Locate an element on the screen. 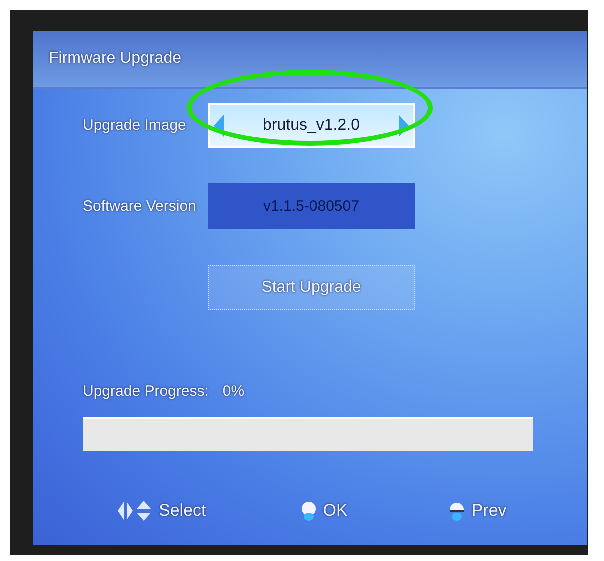 This screenshot has width=604, height=561. hint-label: Select is located at coordinates (182, 511).